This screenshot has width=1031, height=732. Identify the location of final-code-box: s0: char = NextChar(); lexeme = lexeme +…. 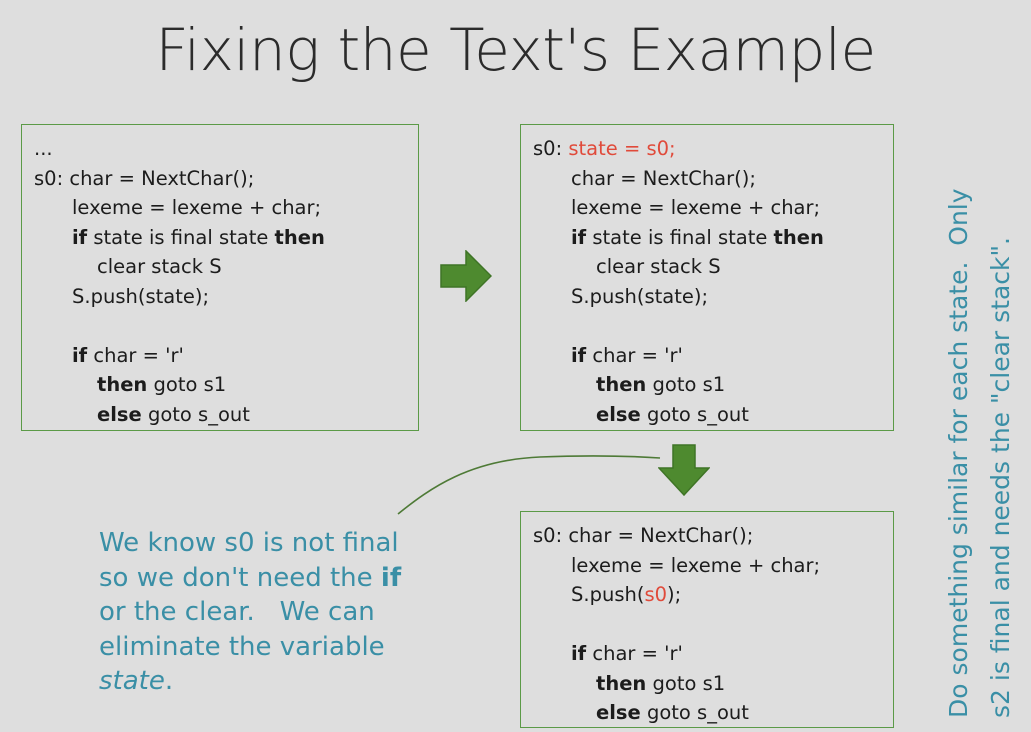
(707, 619).